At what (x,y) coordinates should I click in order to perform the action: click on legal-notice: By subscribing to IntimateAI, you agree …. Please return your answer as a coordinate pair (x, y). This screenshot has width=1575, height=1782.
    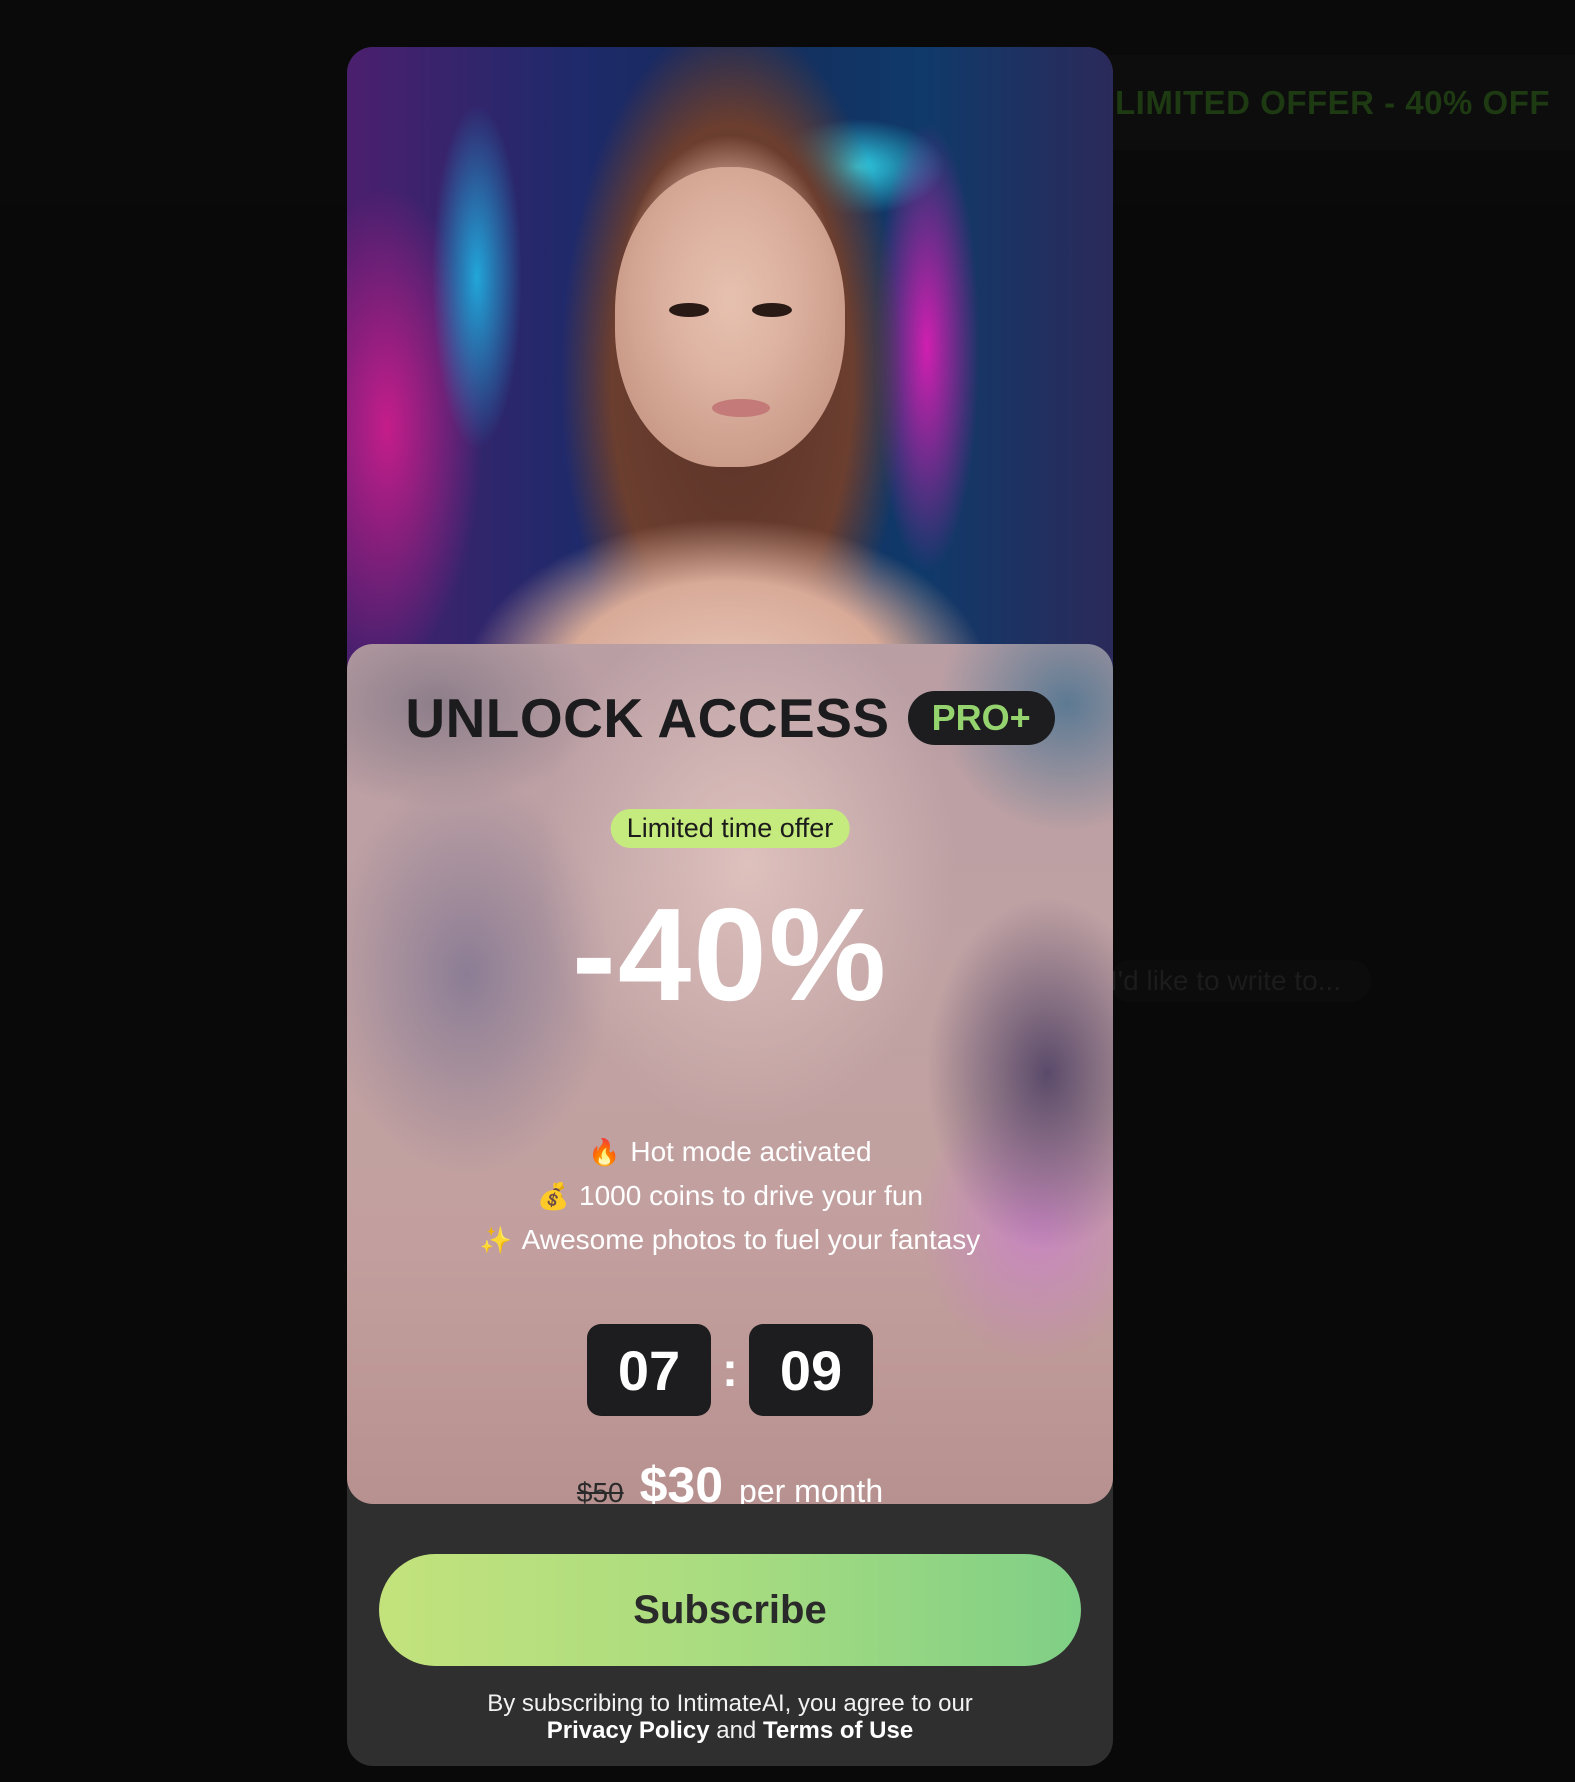
    Looking at the image, I should click on (730, 1717).